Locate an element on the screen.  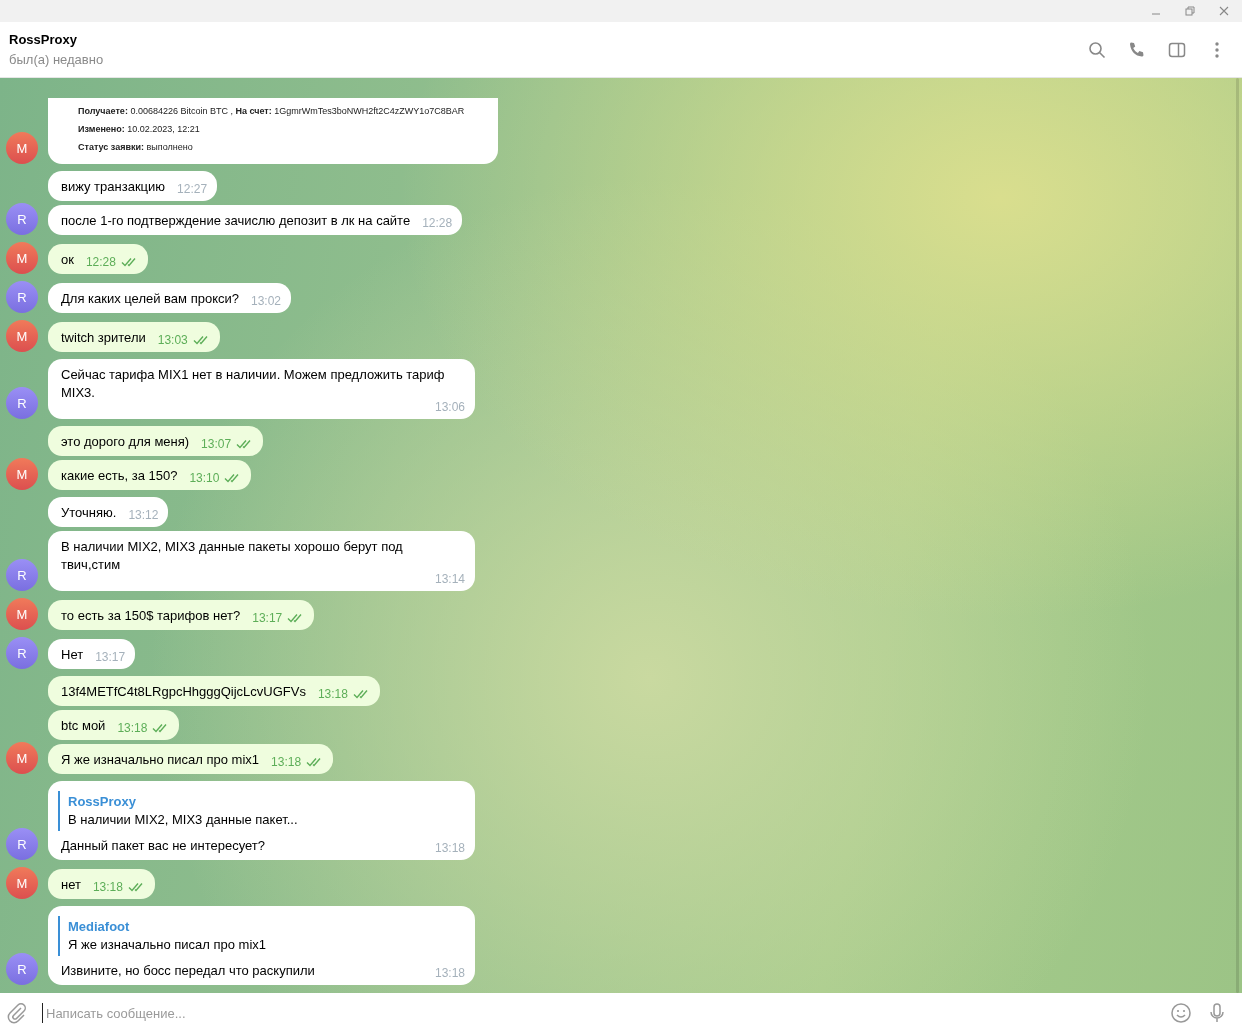
message-text: Нет is located at coordinates (72, 655).